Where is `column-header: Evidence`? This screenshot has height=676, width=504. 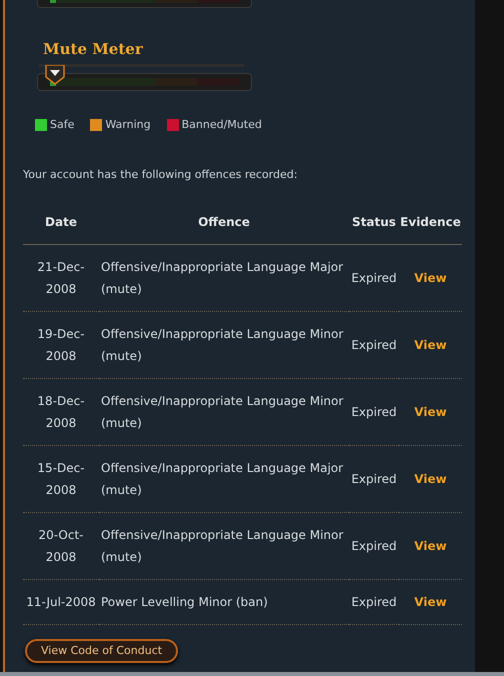 column-header: Evidence is located at coordinates (430, 222).